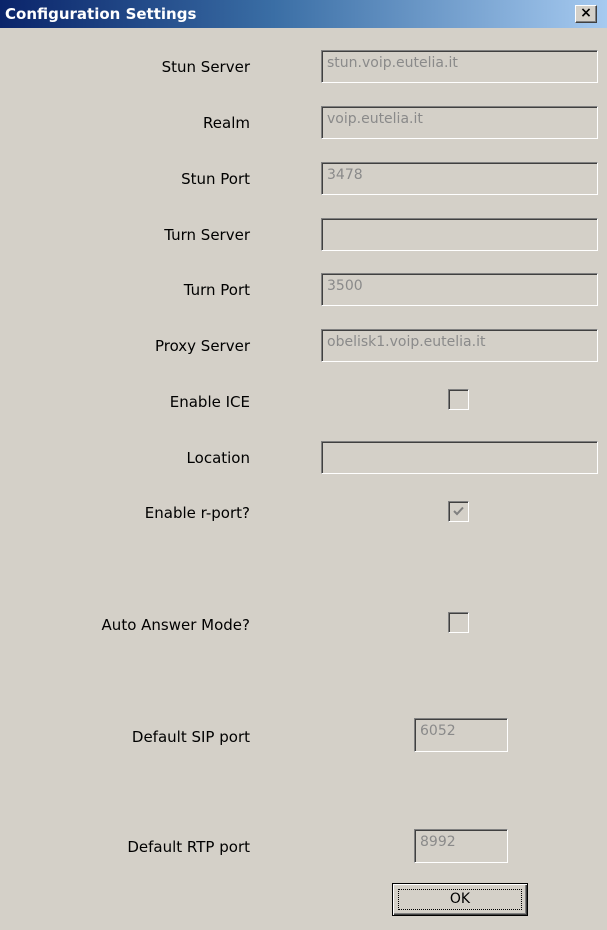  Describe the element at coordinates (226, 123) in the screenshot. I see `realm-label: Realm` at that location.